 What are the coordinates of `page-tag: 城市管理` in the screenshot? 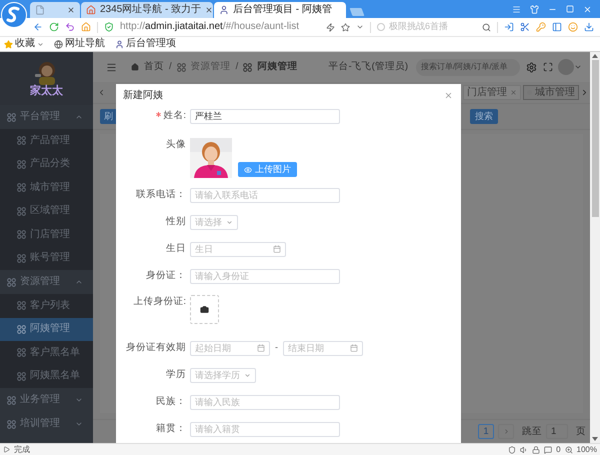 It's located at (551, 92).